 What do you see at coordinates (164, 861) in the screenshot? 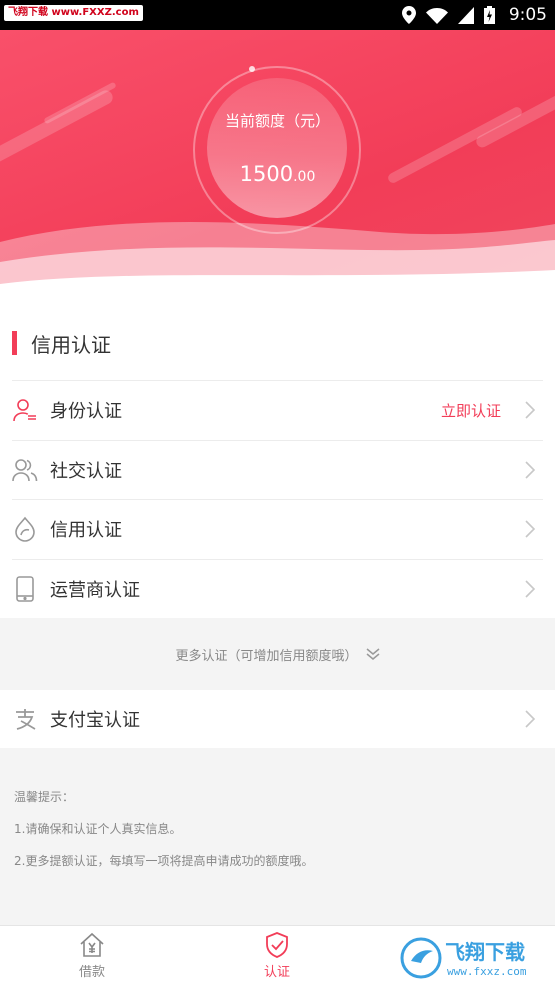
I see `tip-line: 2.更多提额认证，每填写一项将提高申请成功的额度哦。` at bounding box center [164, 861].